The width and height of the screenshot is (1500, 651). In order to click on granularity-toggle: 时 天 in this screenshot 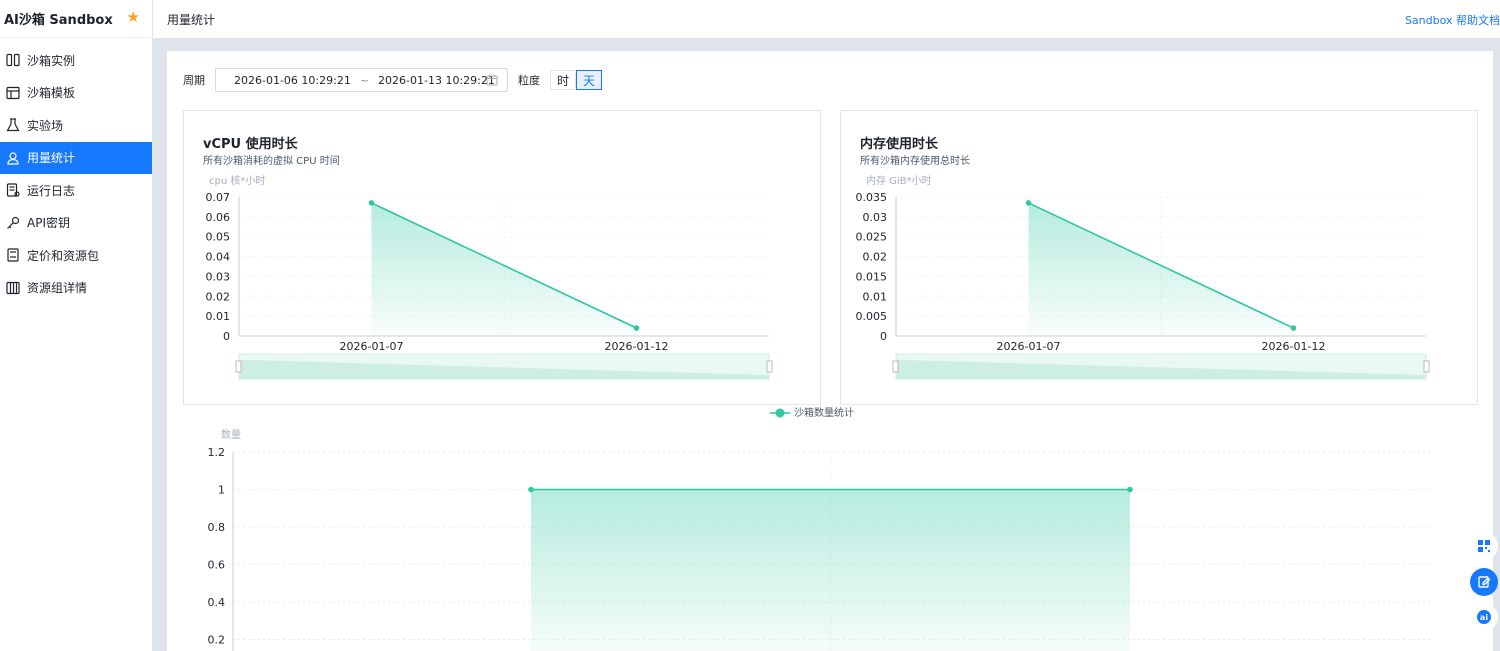, I will do `click(576, 80)`.